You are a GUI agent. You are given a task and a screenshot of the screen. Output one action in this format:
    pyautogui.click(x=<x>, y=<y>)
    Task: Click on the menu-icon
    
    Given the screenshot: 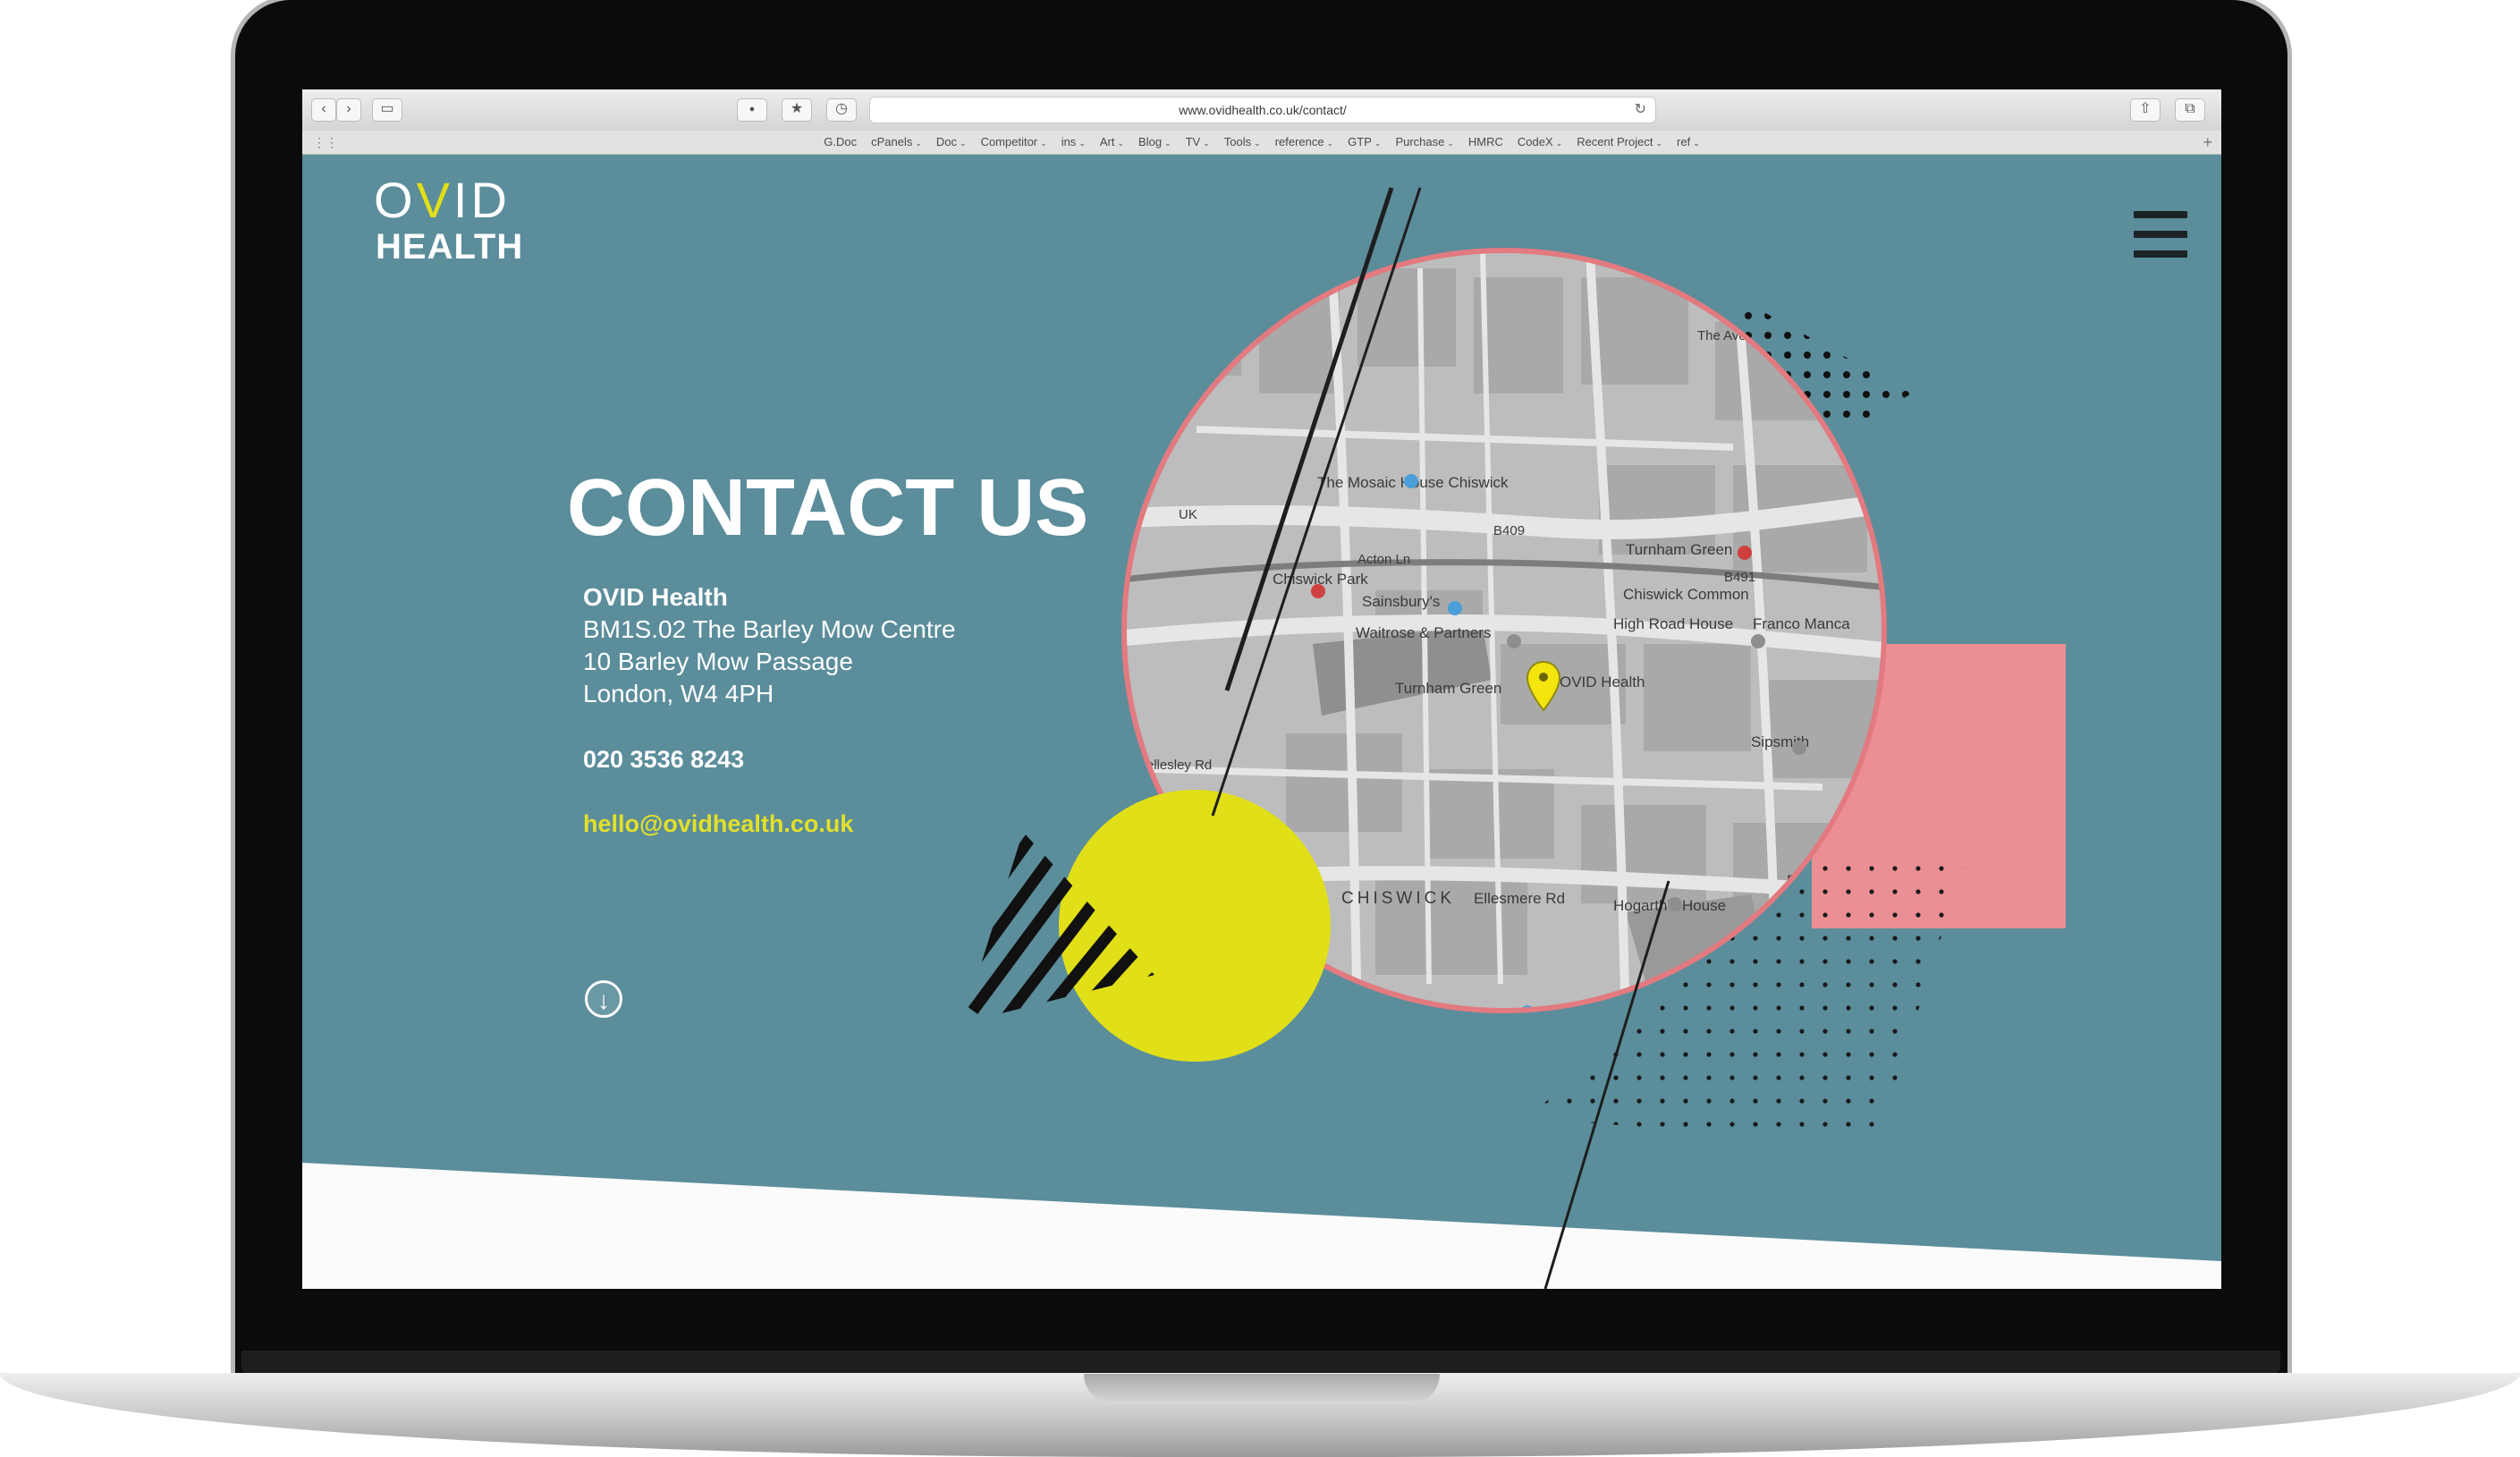 What is the action you would take?
    pyautogui.click(x=2160, y=234)
    